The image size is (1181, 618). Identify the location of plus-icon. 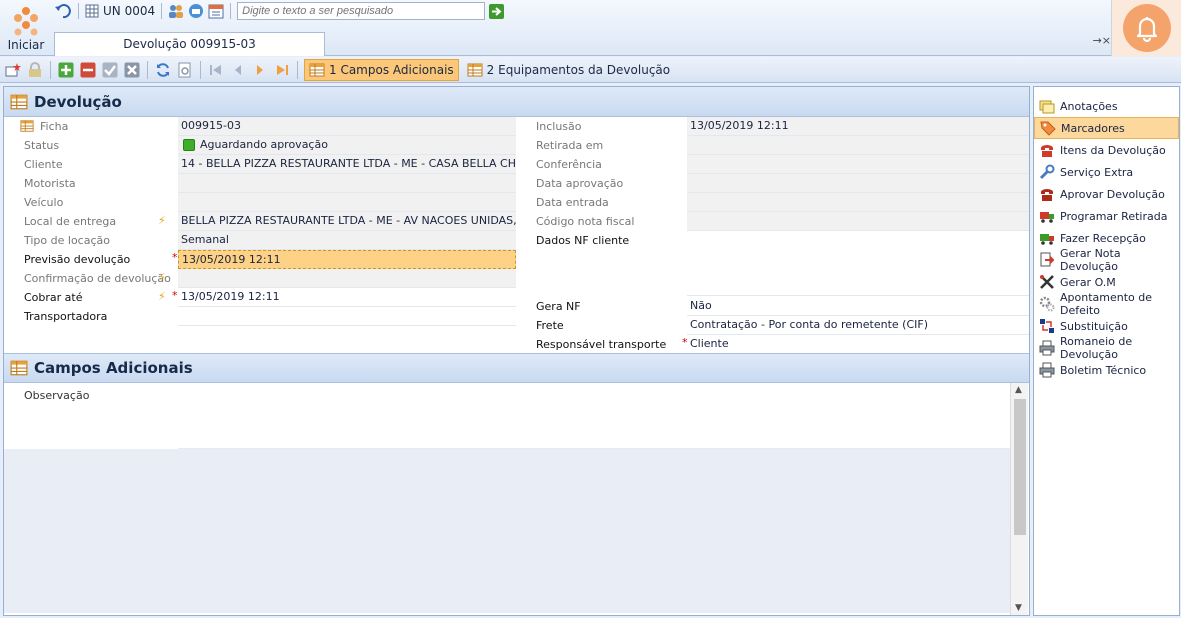
(66, 69).